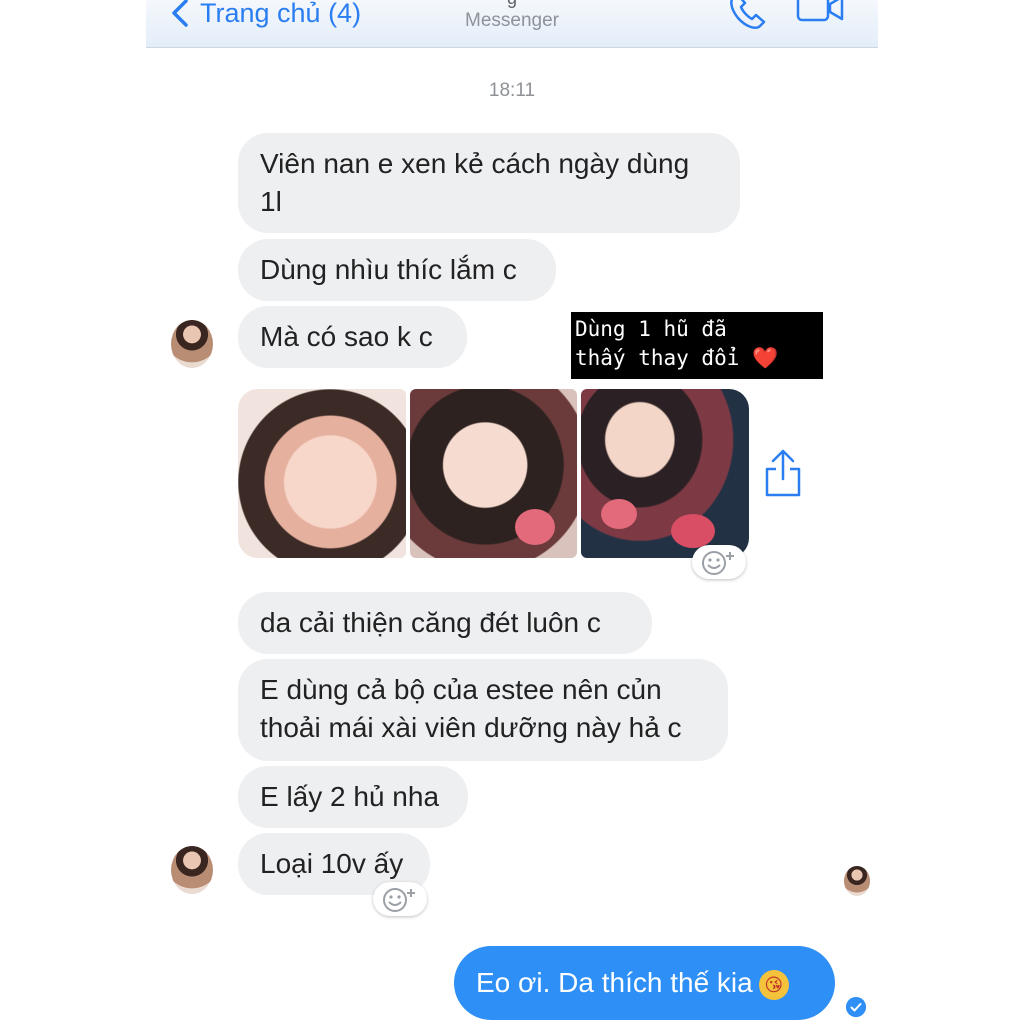  I want to click on message-bubble: Mà có sao k c, so click(352, 337).